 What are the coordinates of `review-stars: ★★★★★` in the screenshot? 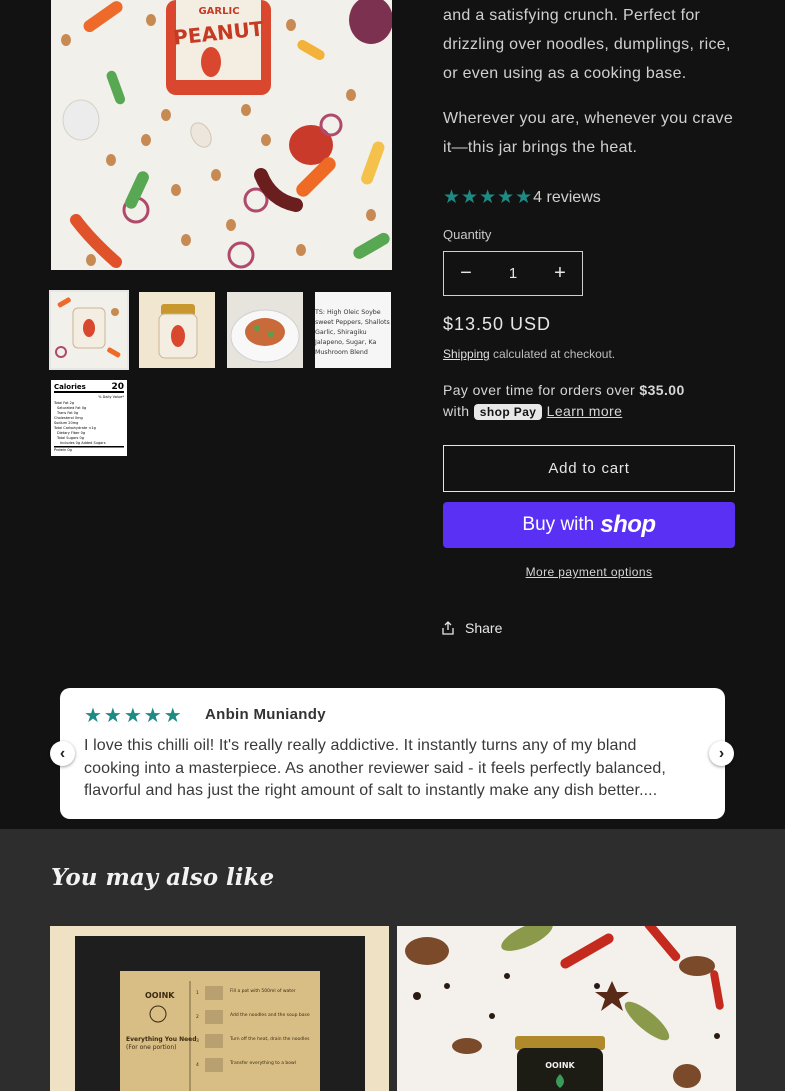 It's located at (134, 716).